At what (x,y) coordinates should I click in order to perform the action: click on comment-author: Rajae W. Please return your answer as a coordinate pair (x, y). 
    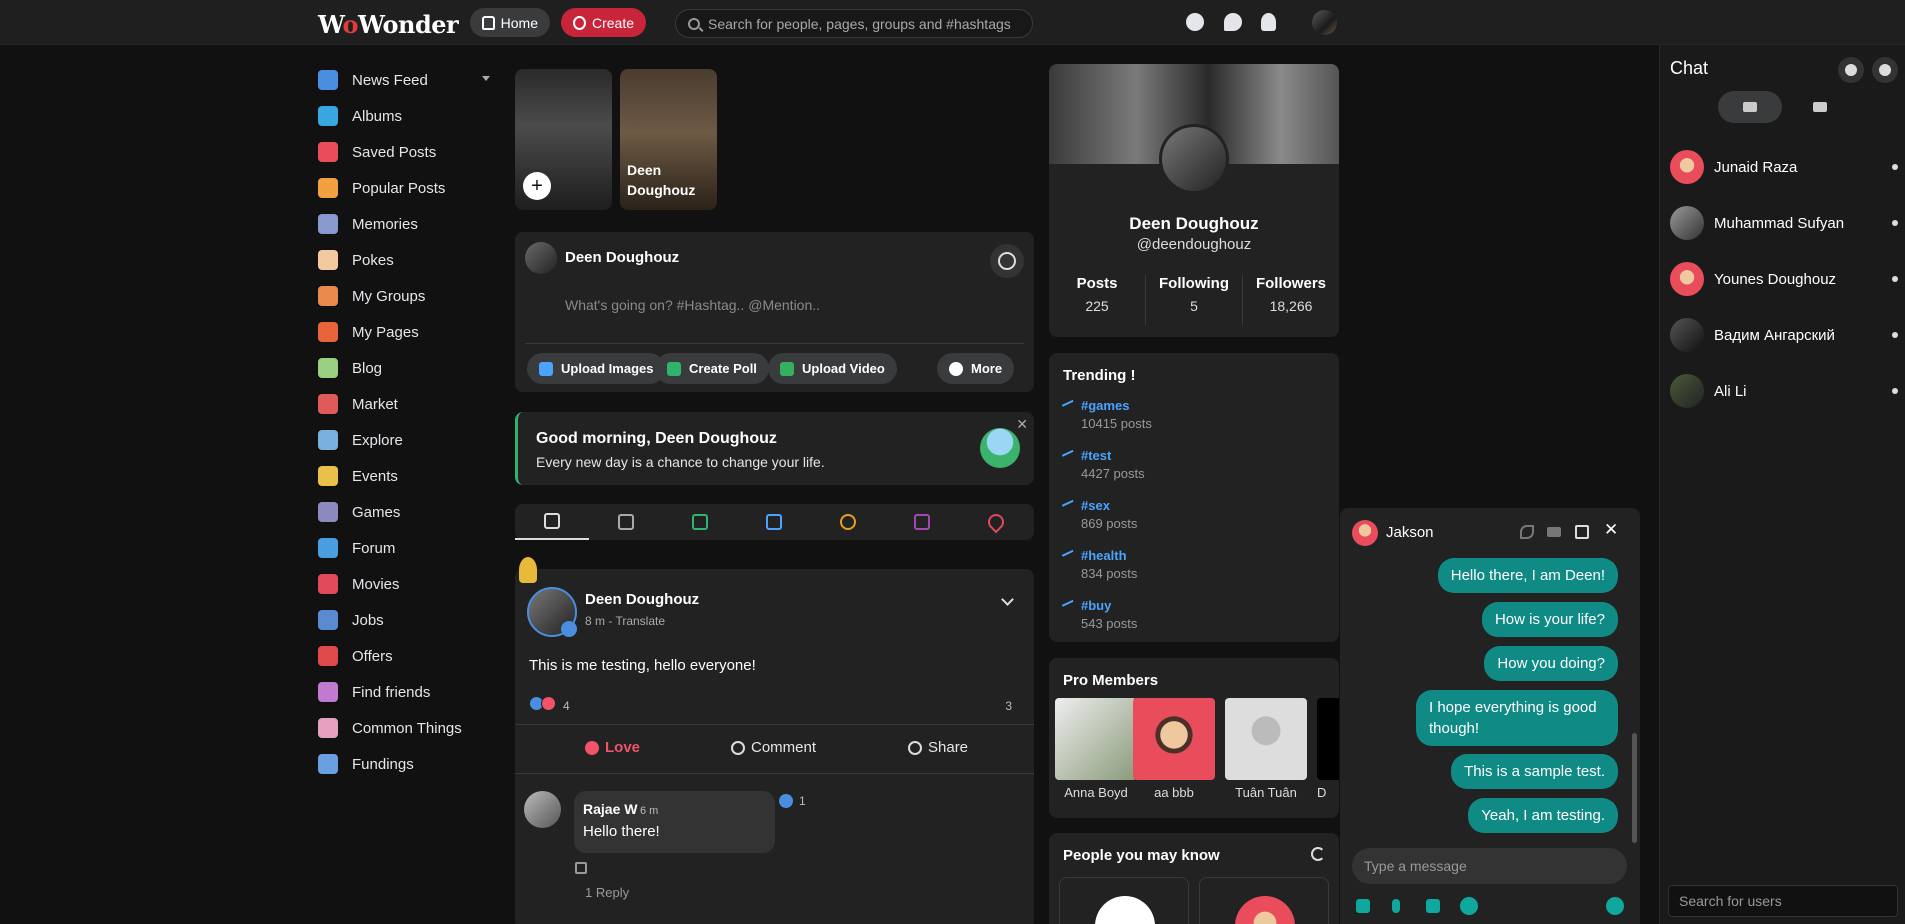
    Looking at the image, I should click on (610, 809).